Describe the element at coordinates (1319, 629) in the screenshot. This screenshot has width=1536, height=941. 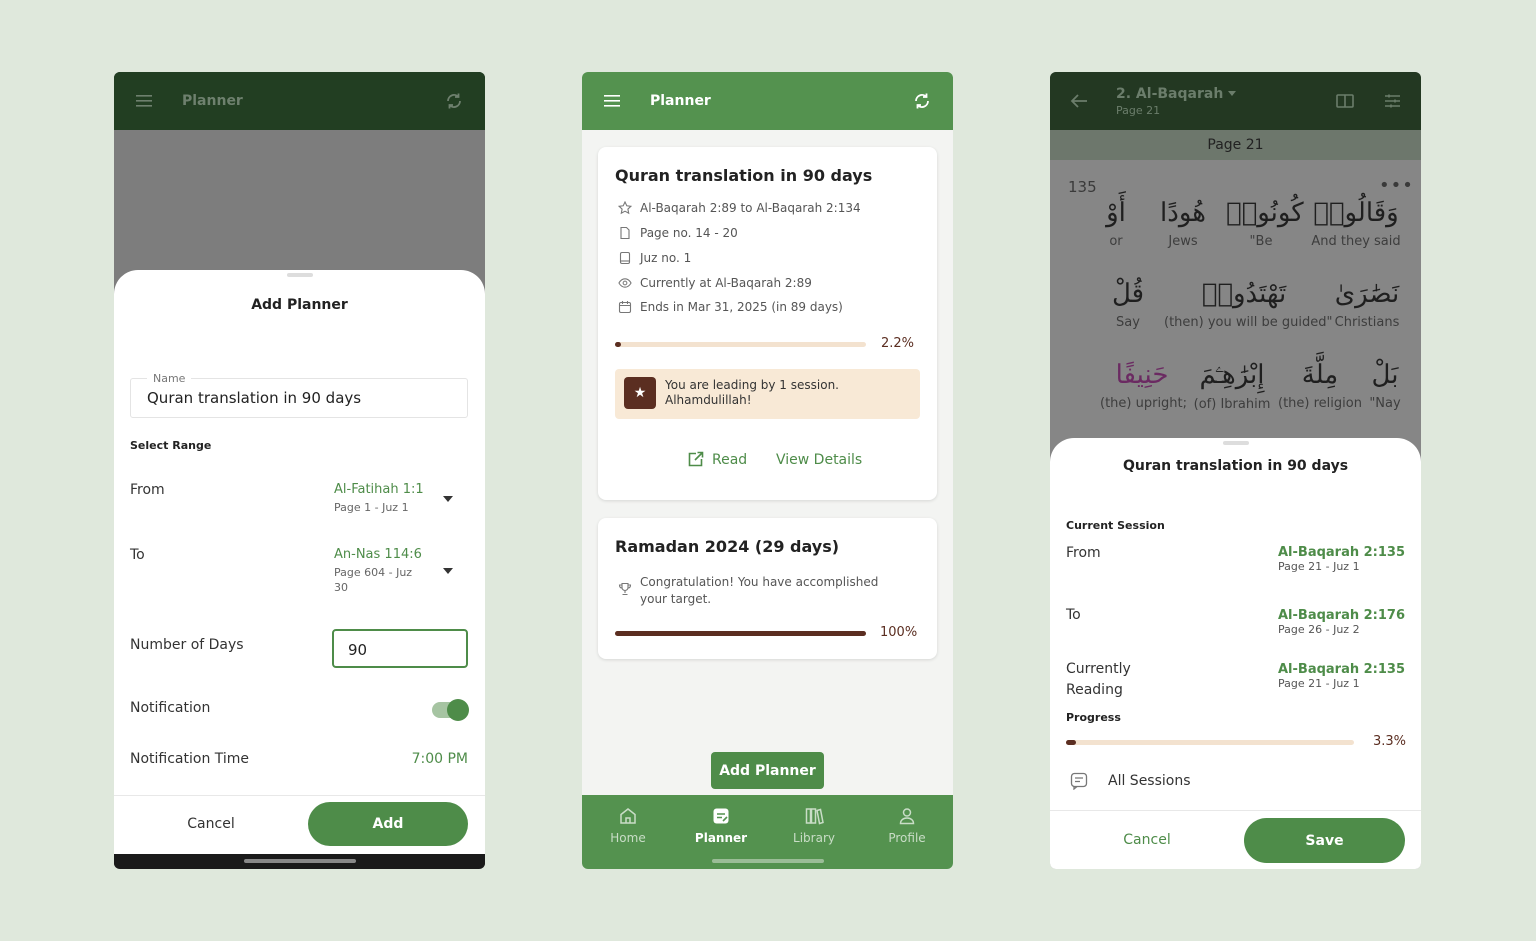
I see `to-sub: Page 26 - Juz 2` at that location.